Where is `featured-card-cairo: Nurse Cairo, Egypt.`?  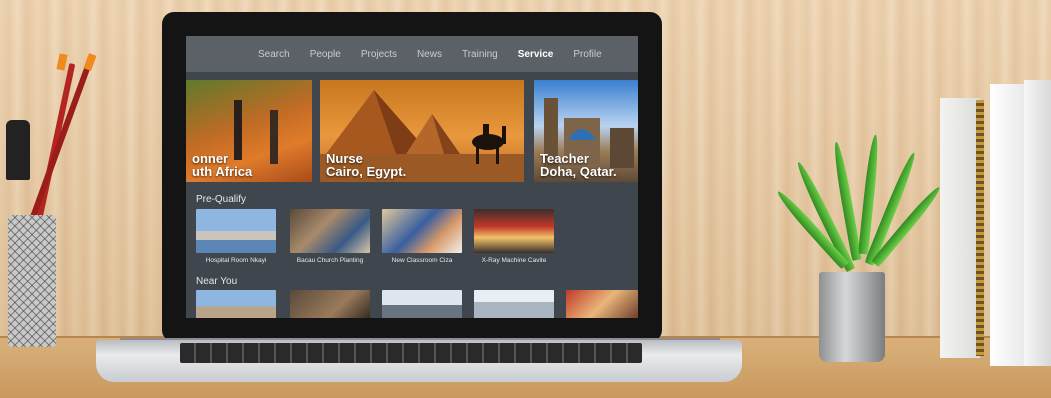
featured-card-cairo: Nurse Cairo, Egypt. is located at coordinates (422, 131).